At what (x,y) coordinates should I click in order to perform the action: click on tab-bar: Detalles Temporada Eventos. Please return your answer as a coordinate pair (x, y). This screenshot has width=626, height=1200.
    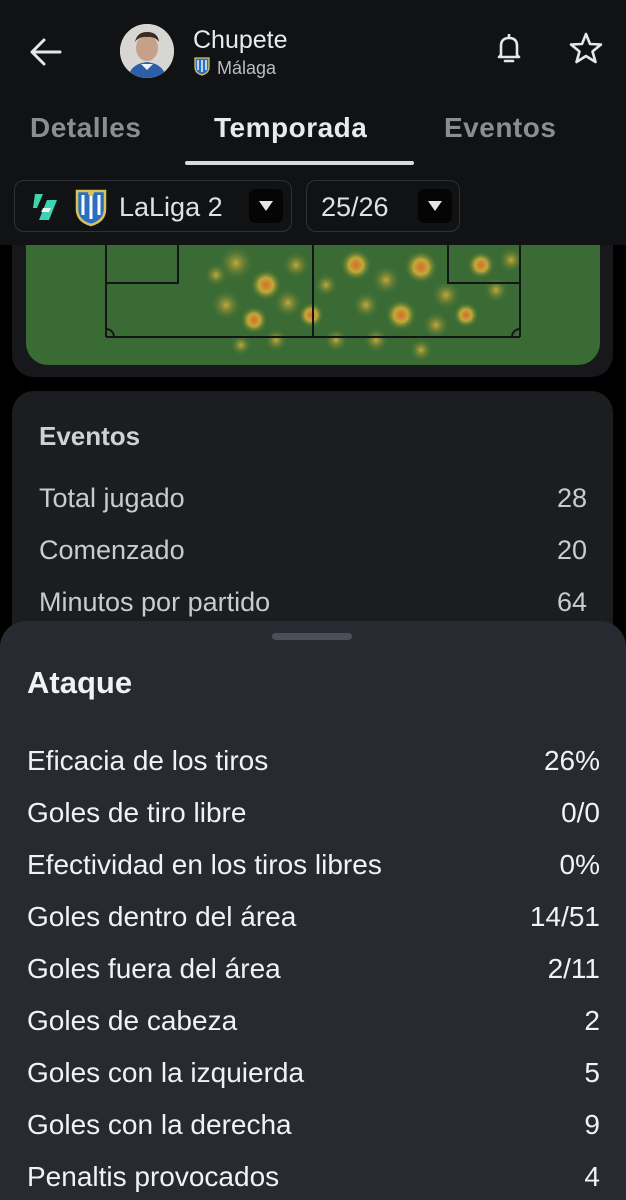
    Looking at the image, I should click on (313, 132).